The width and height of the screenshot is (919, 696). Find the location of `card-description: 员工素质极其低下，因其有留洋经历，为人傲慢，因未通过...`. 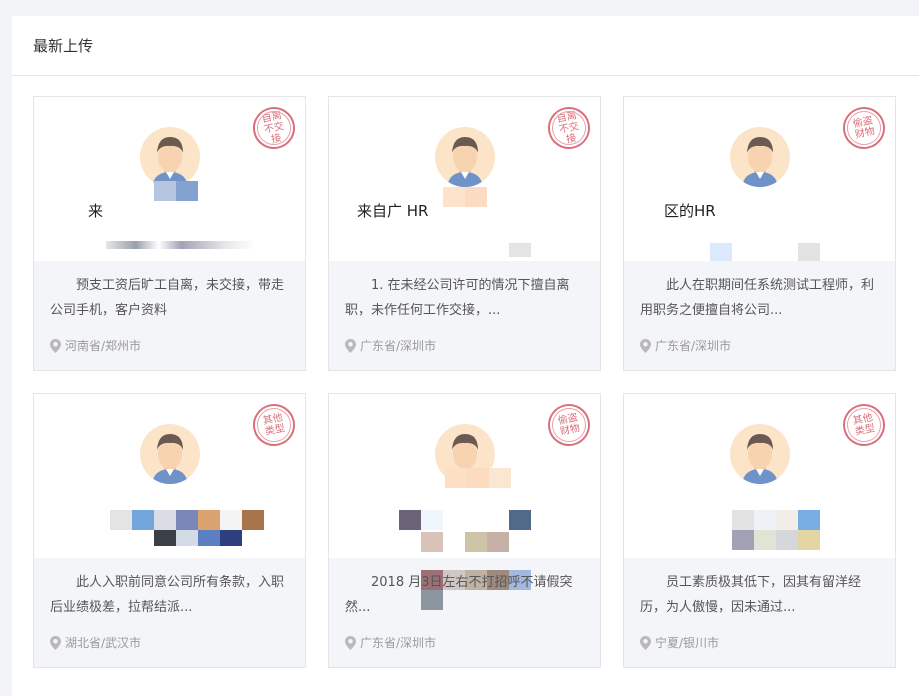

card-description: 员工素质极其低下，因其有留洋经历，为人傲慢，因未通过... is located at coordinates (751, 595).